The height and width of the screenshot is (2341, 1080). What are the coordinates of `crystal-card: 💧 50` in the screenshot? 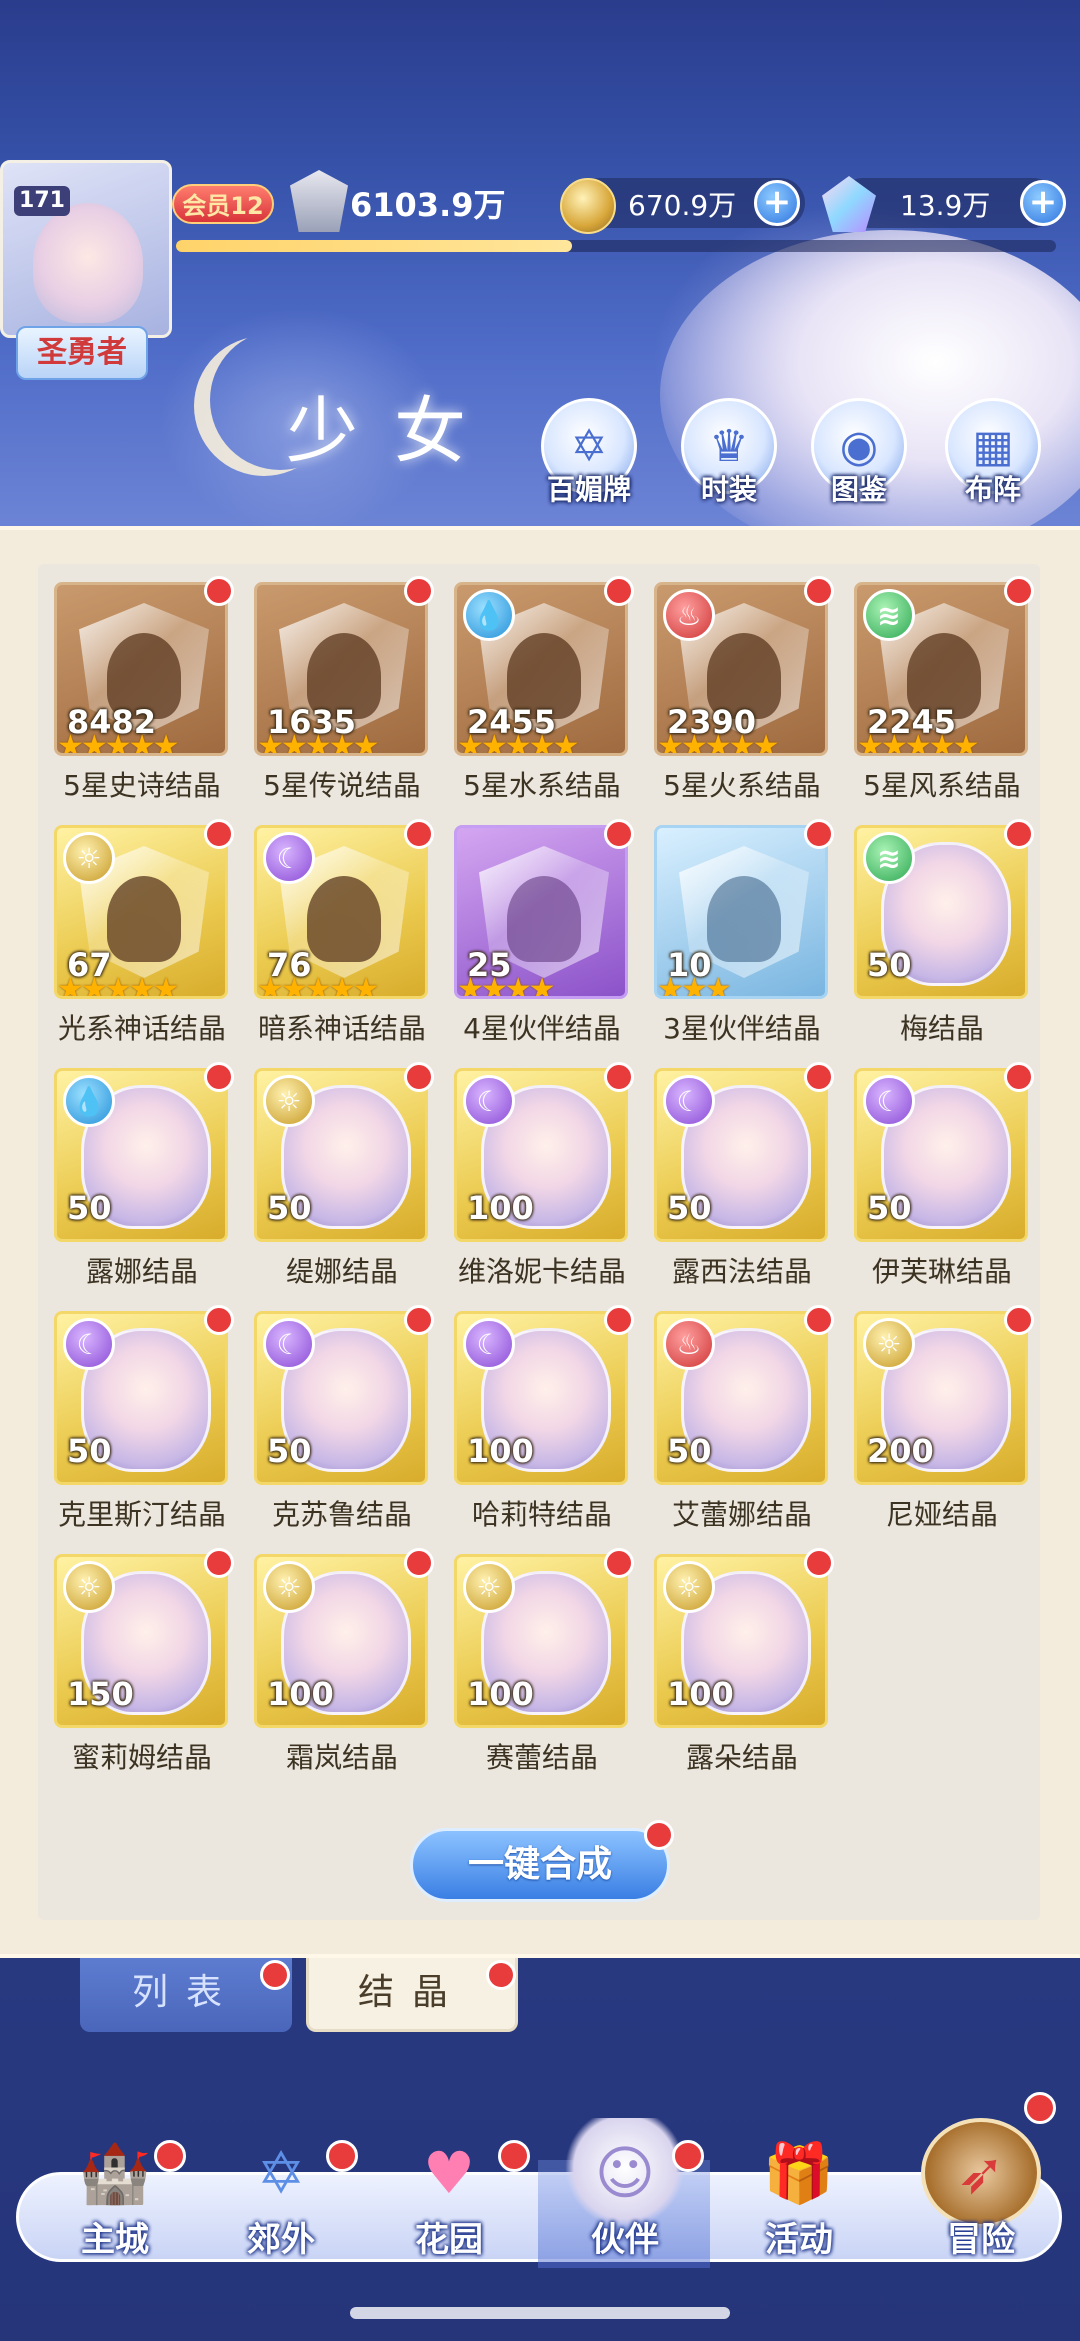 It's located at (141, 1155).